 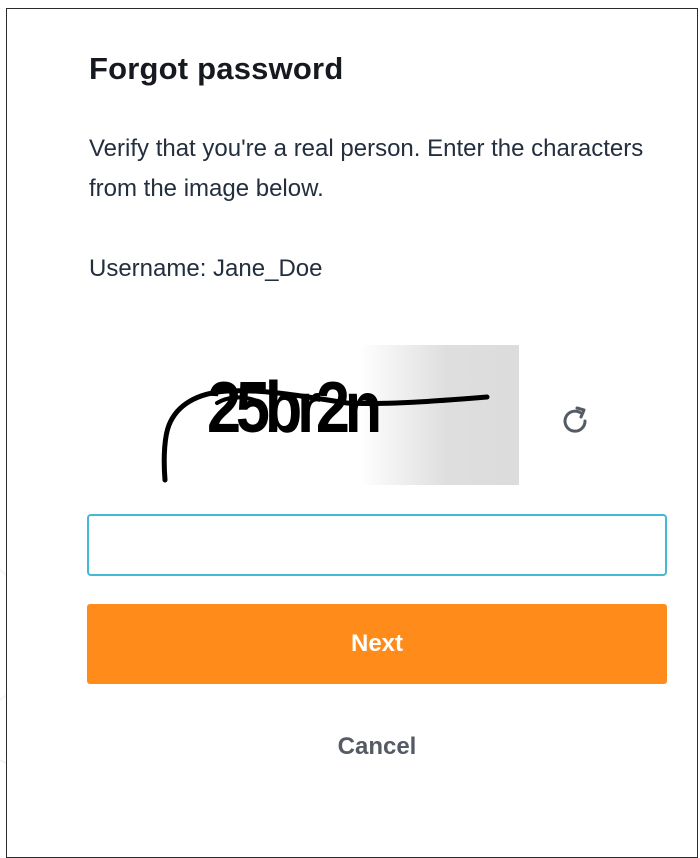 What do you see at coordinates (377, 644) in the screenshot?
I see `next-button: Next` at bounding box center [377, 644].